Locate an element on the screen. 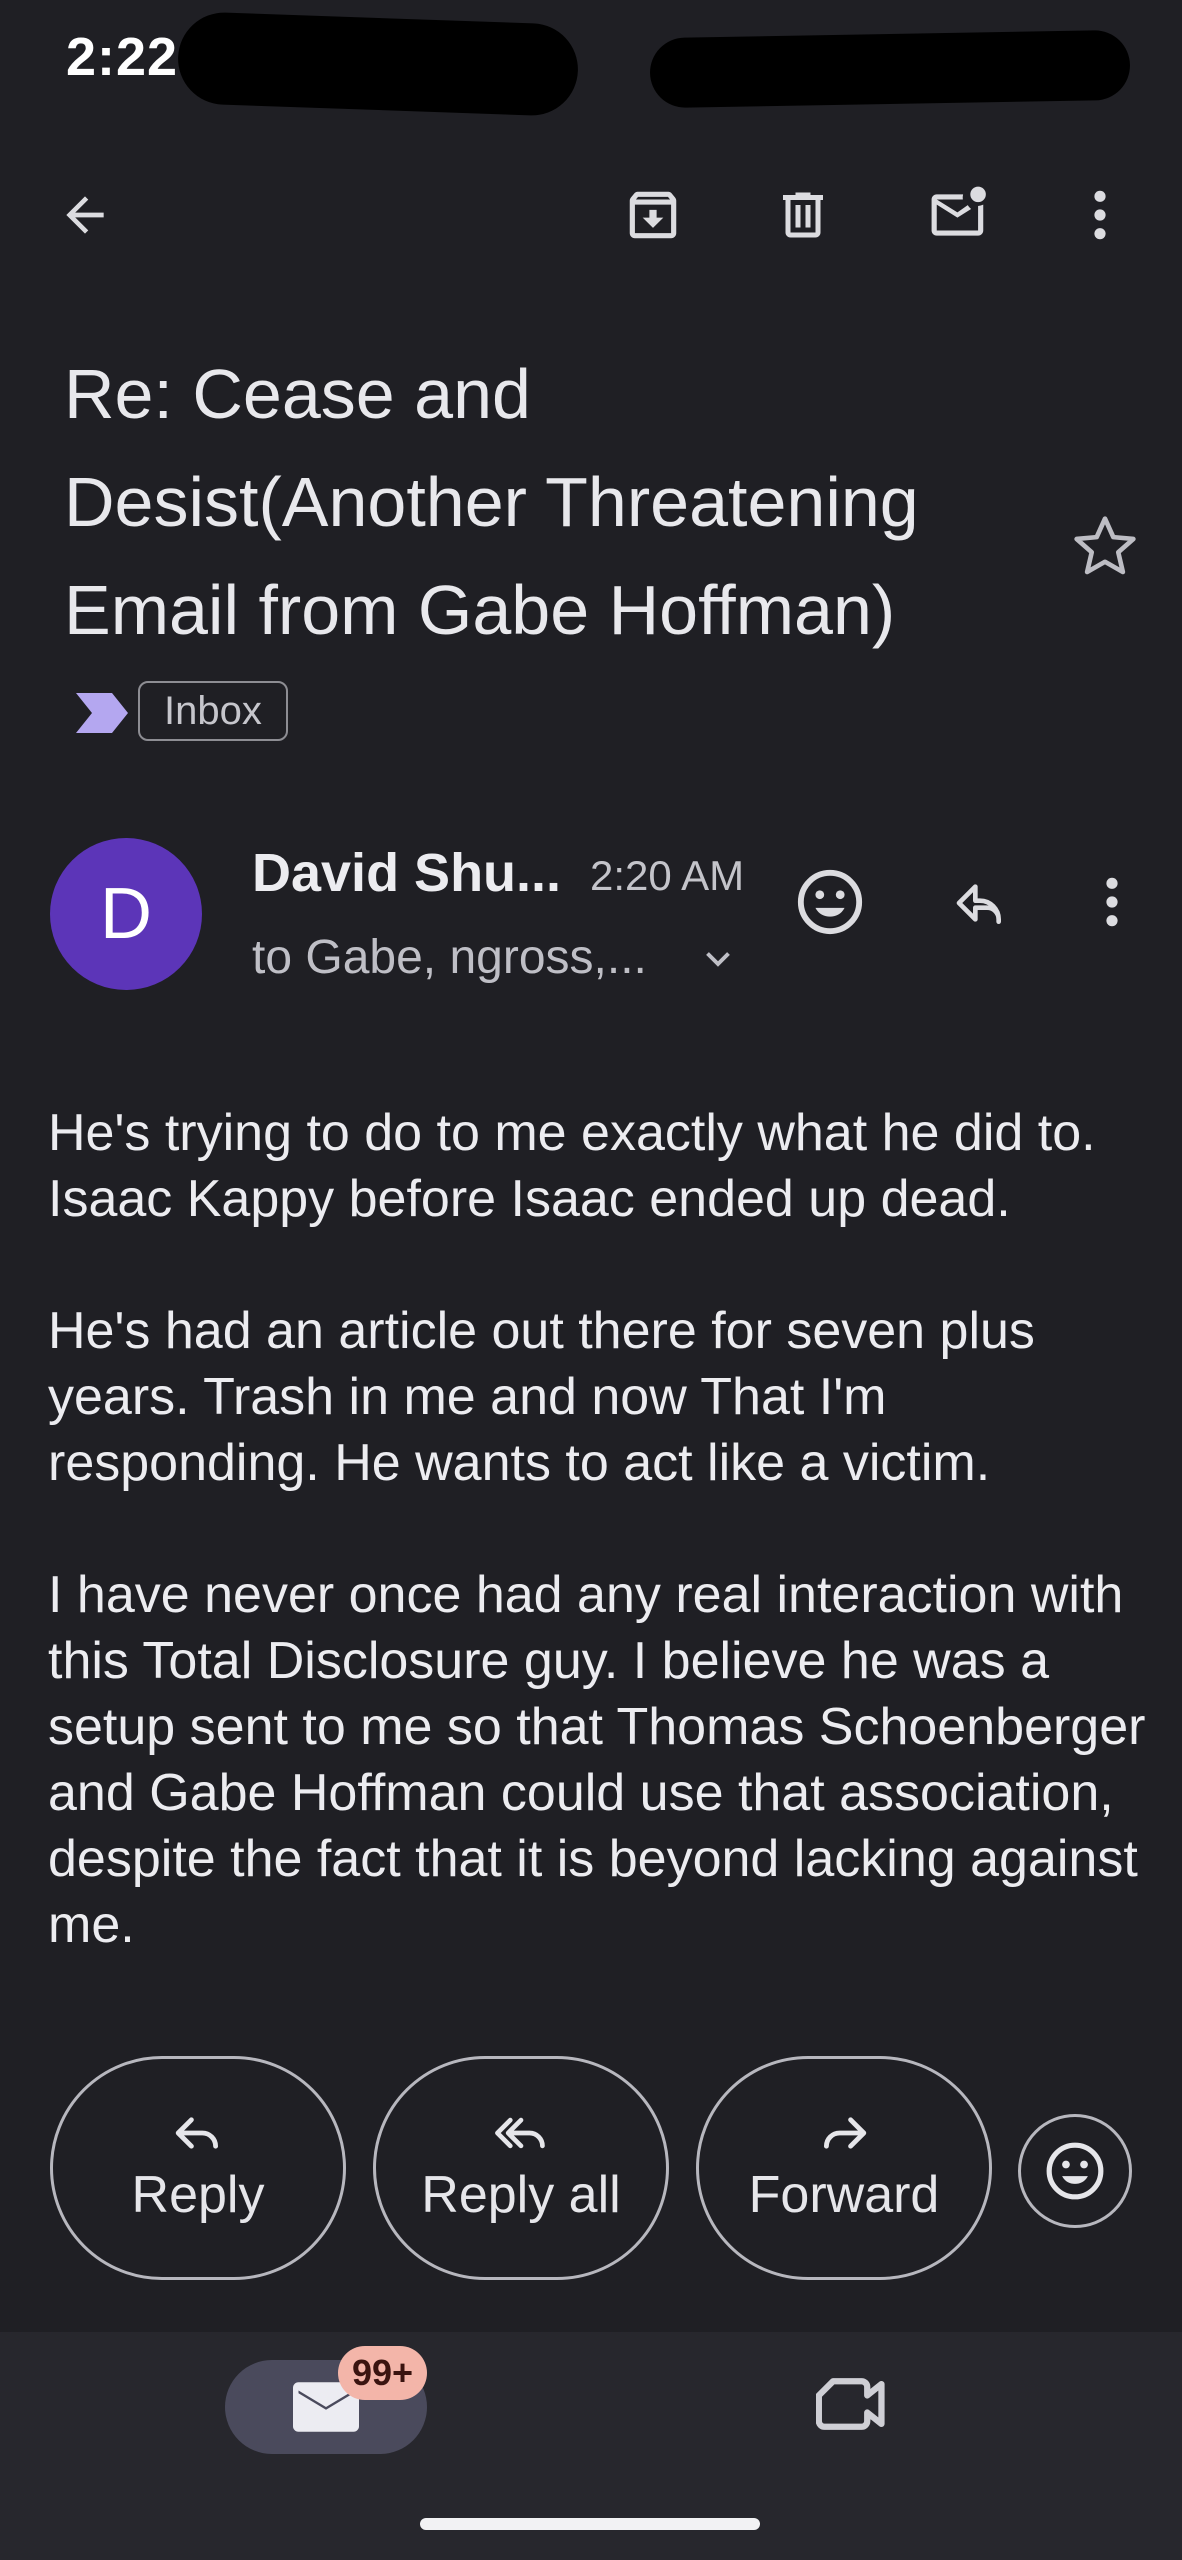 This screenshot has height=2560, width=1182. video-camera-icon is located at coordinates (850, 2404).